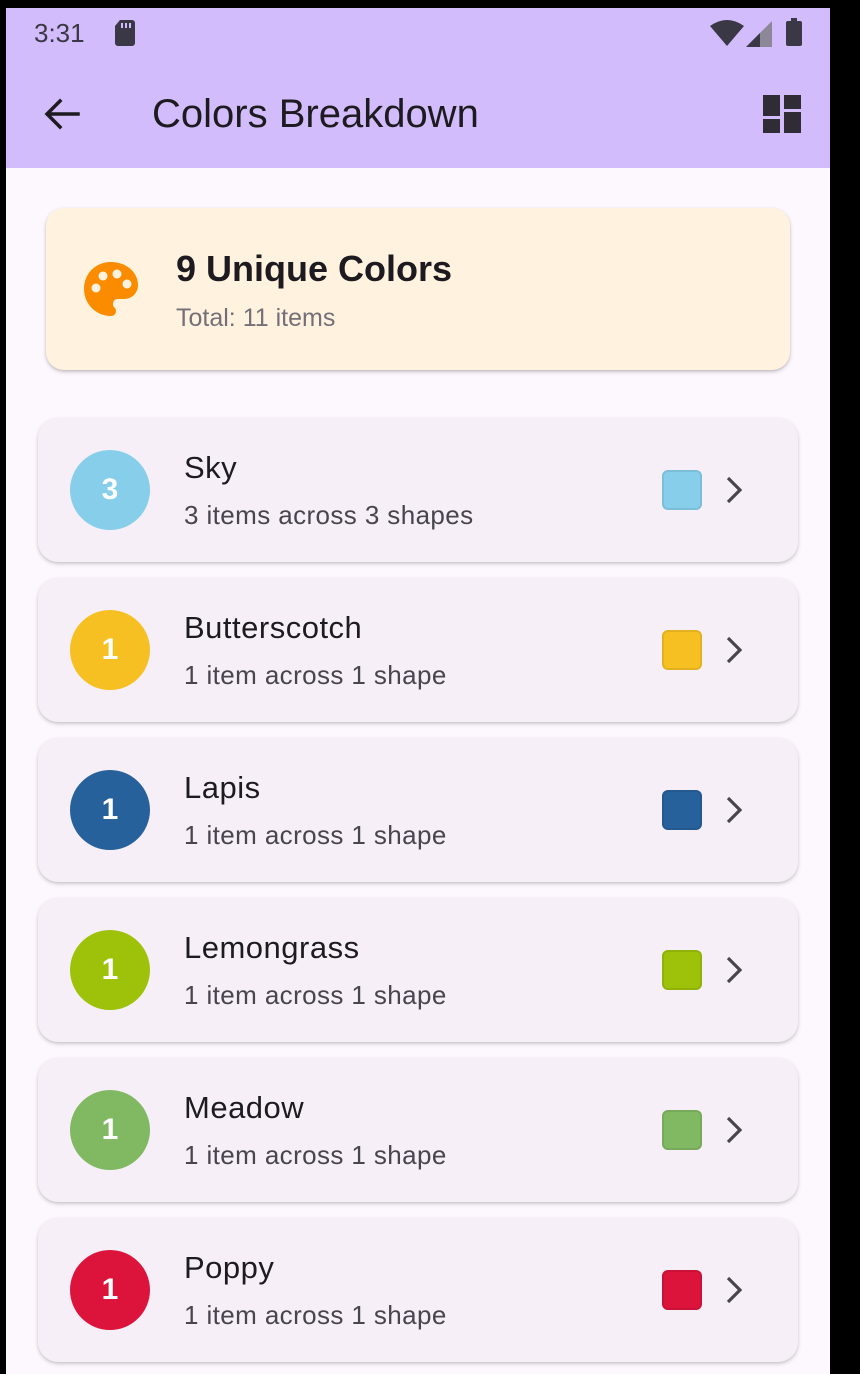 The image size is (860, 1374). What do you see at coordinates (329, 515) in the screenshot?
I see `color-description: 3 items across 3 shapes` at bounding box center [329, 515].